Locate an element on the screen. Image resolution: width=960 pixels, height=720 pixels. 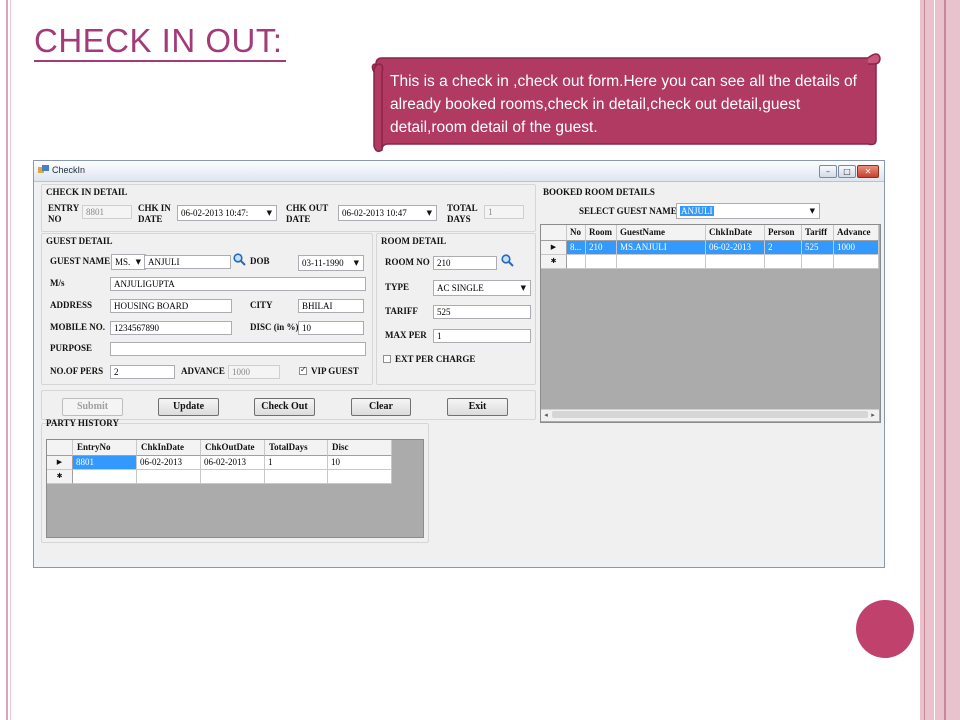
ms-field: ANJULIGUPTA is located at coordinates (238, 284).